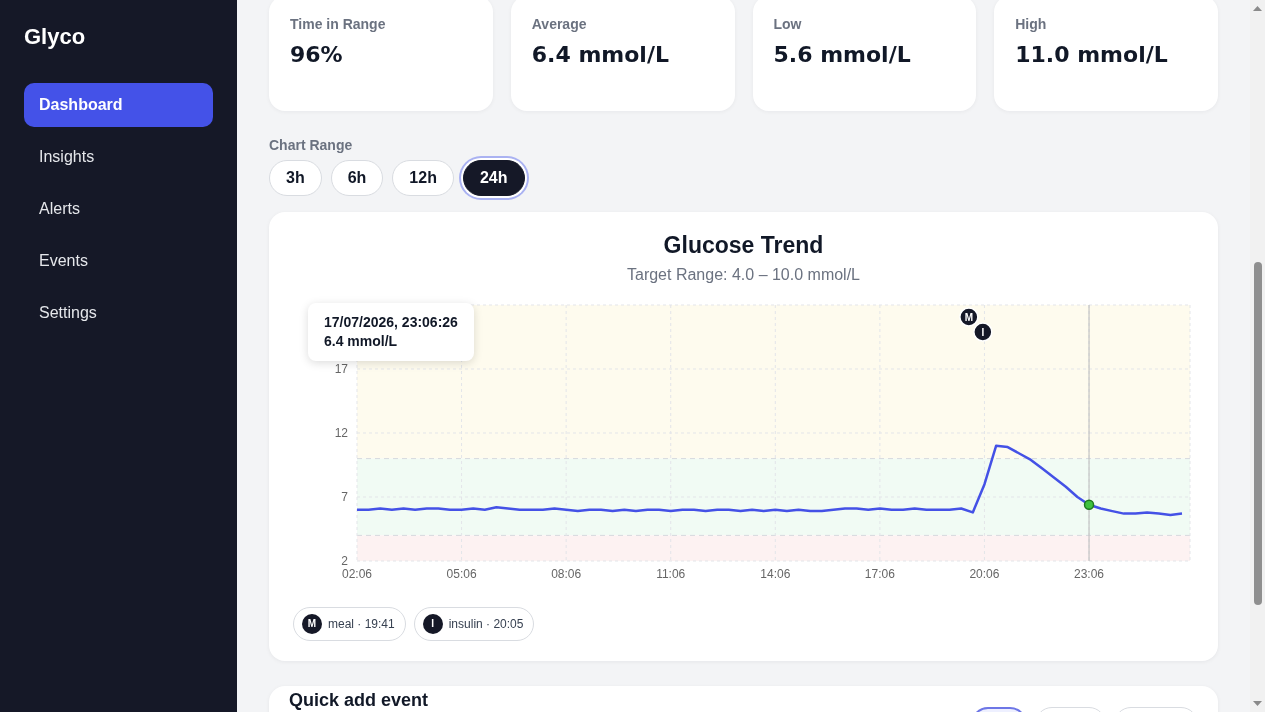 The width and height of the screenshot is (1265, 712). I want to click on event-marker: I, so click(983, 332).